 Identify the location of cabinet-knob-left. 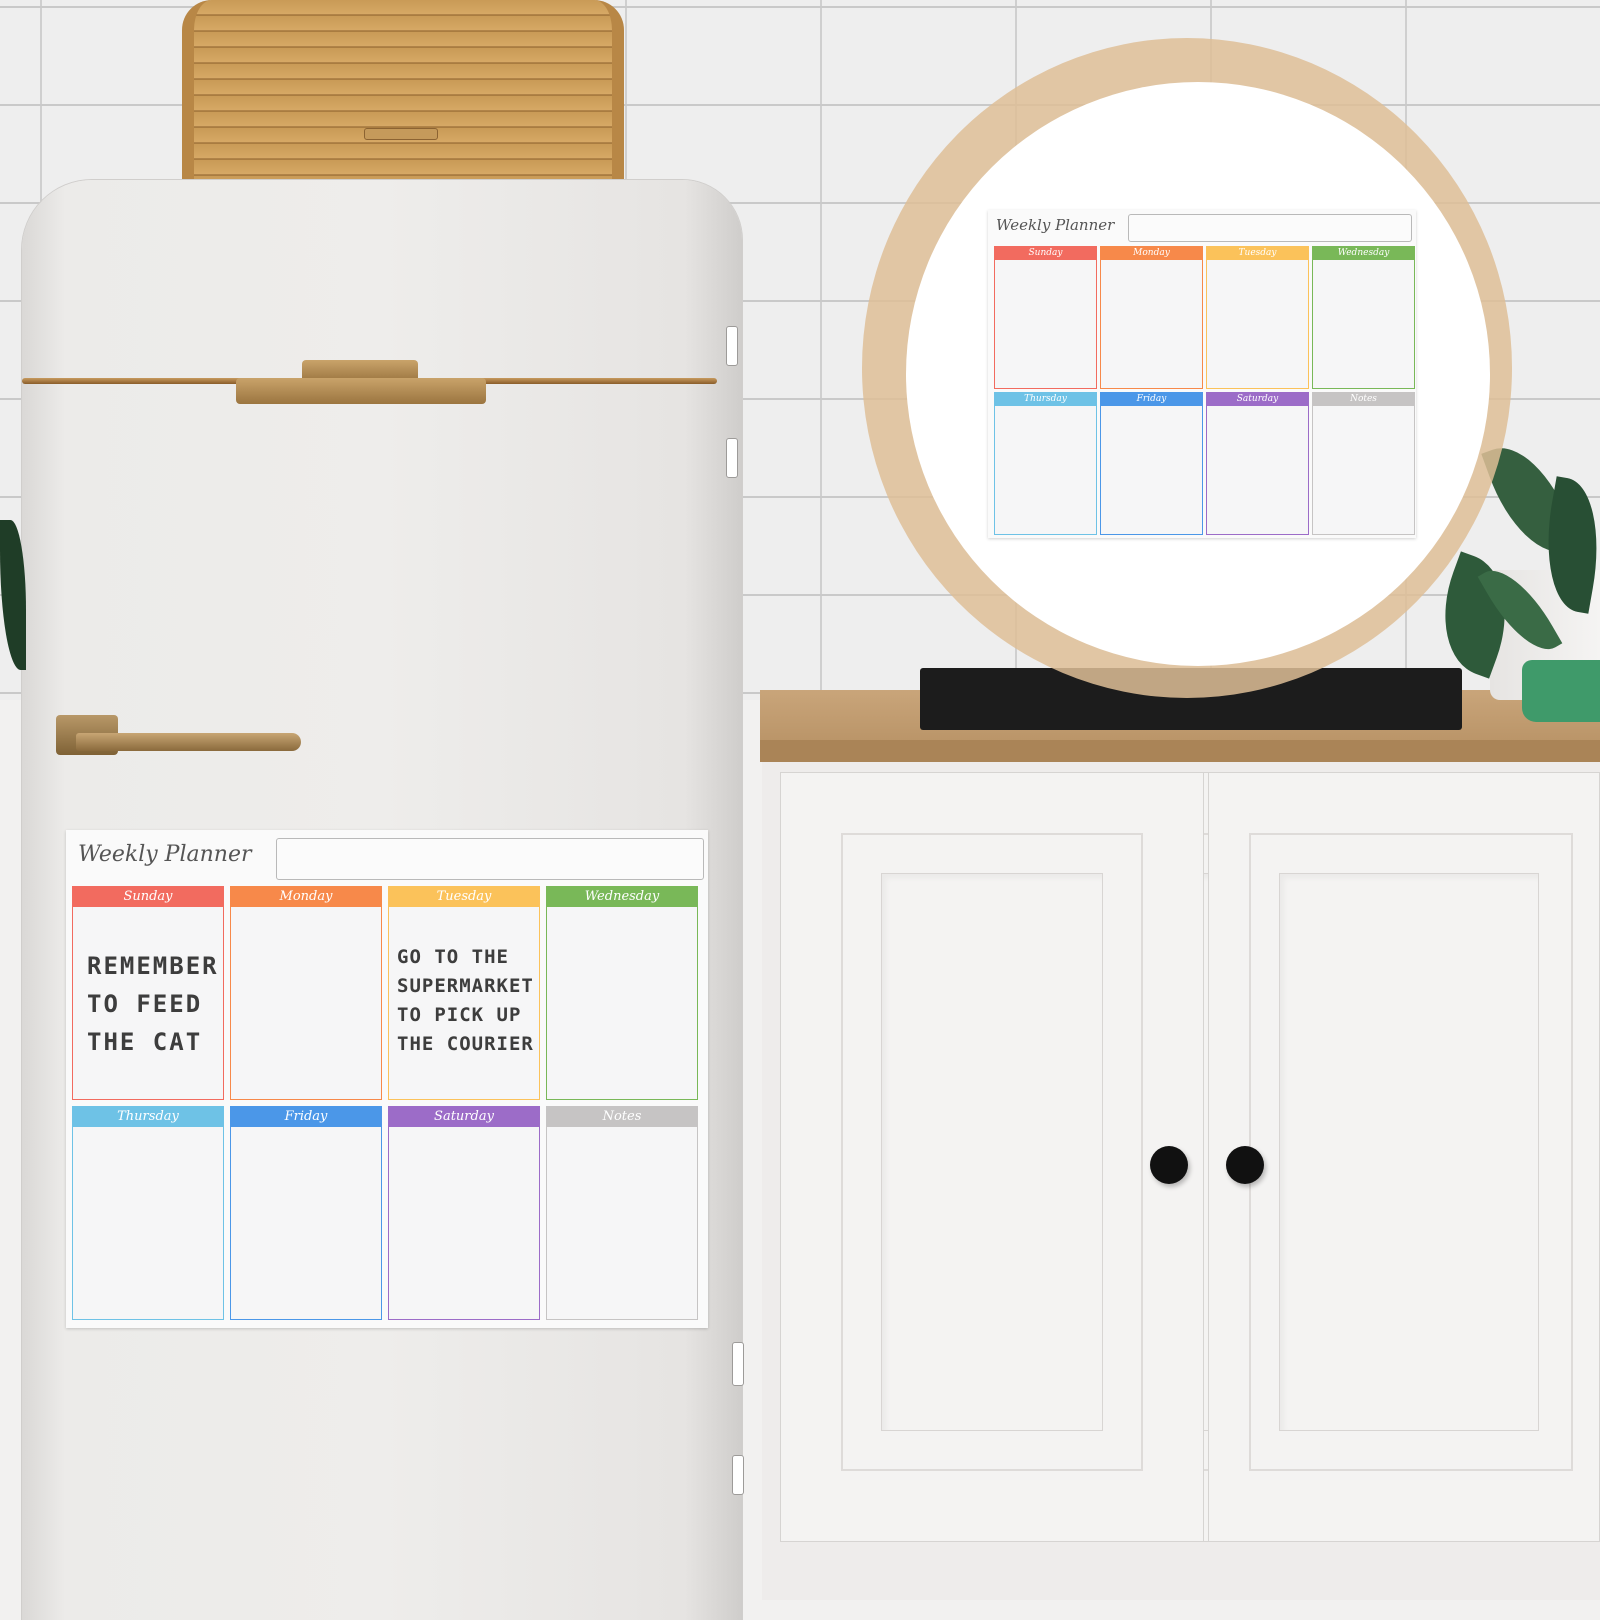
(1169, 1165).